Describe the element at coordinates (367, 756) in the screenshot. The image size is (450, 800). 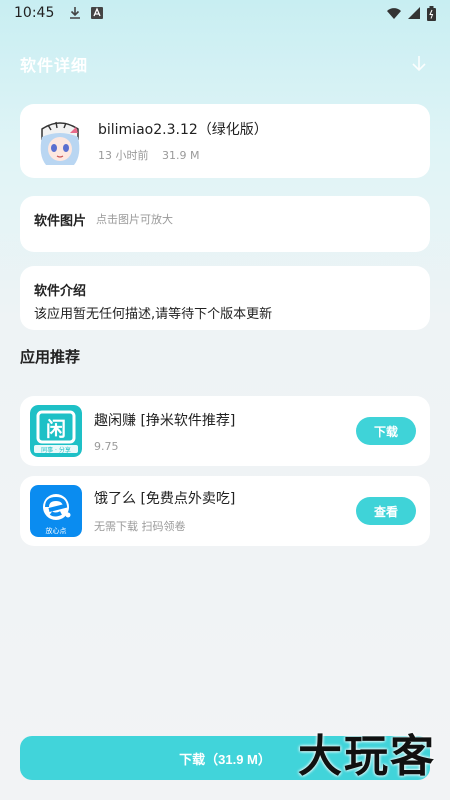
I see `watermark: 大玩客` at that location.